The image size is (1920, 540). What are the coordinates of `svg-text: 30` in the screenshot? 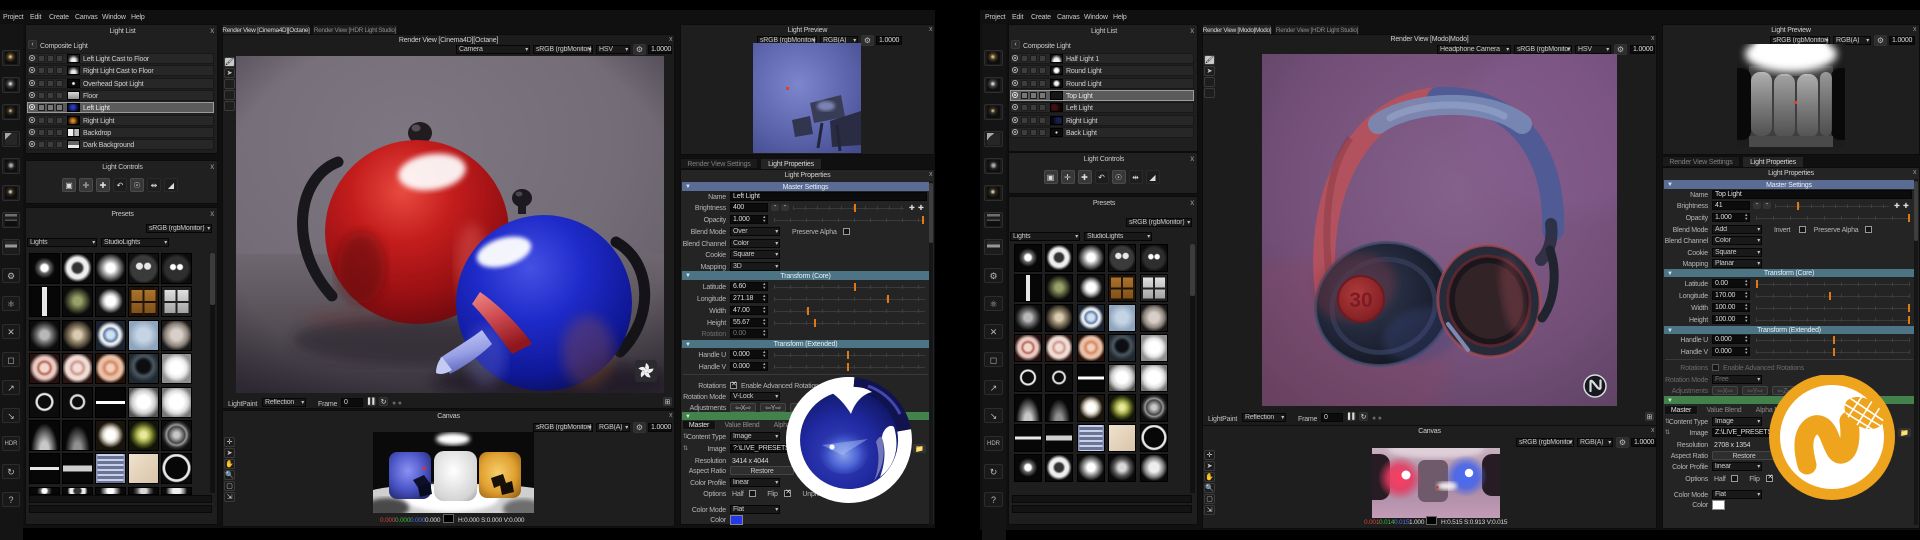 It's located at (1360, 300).